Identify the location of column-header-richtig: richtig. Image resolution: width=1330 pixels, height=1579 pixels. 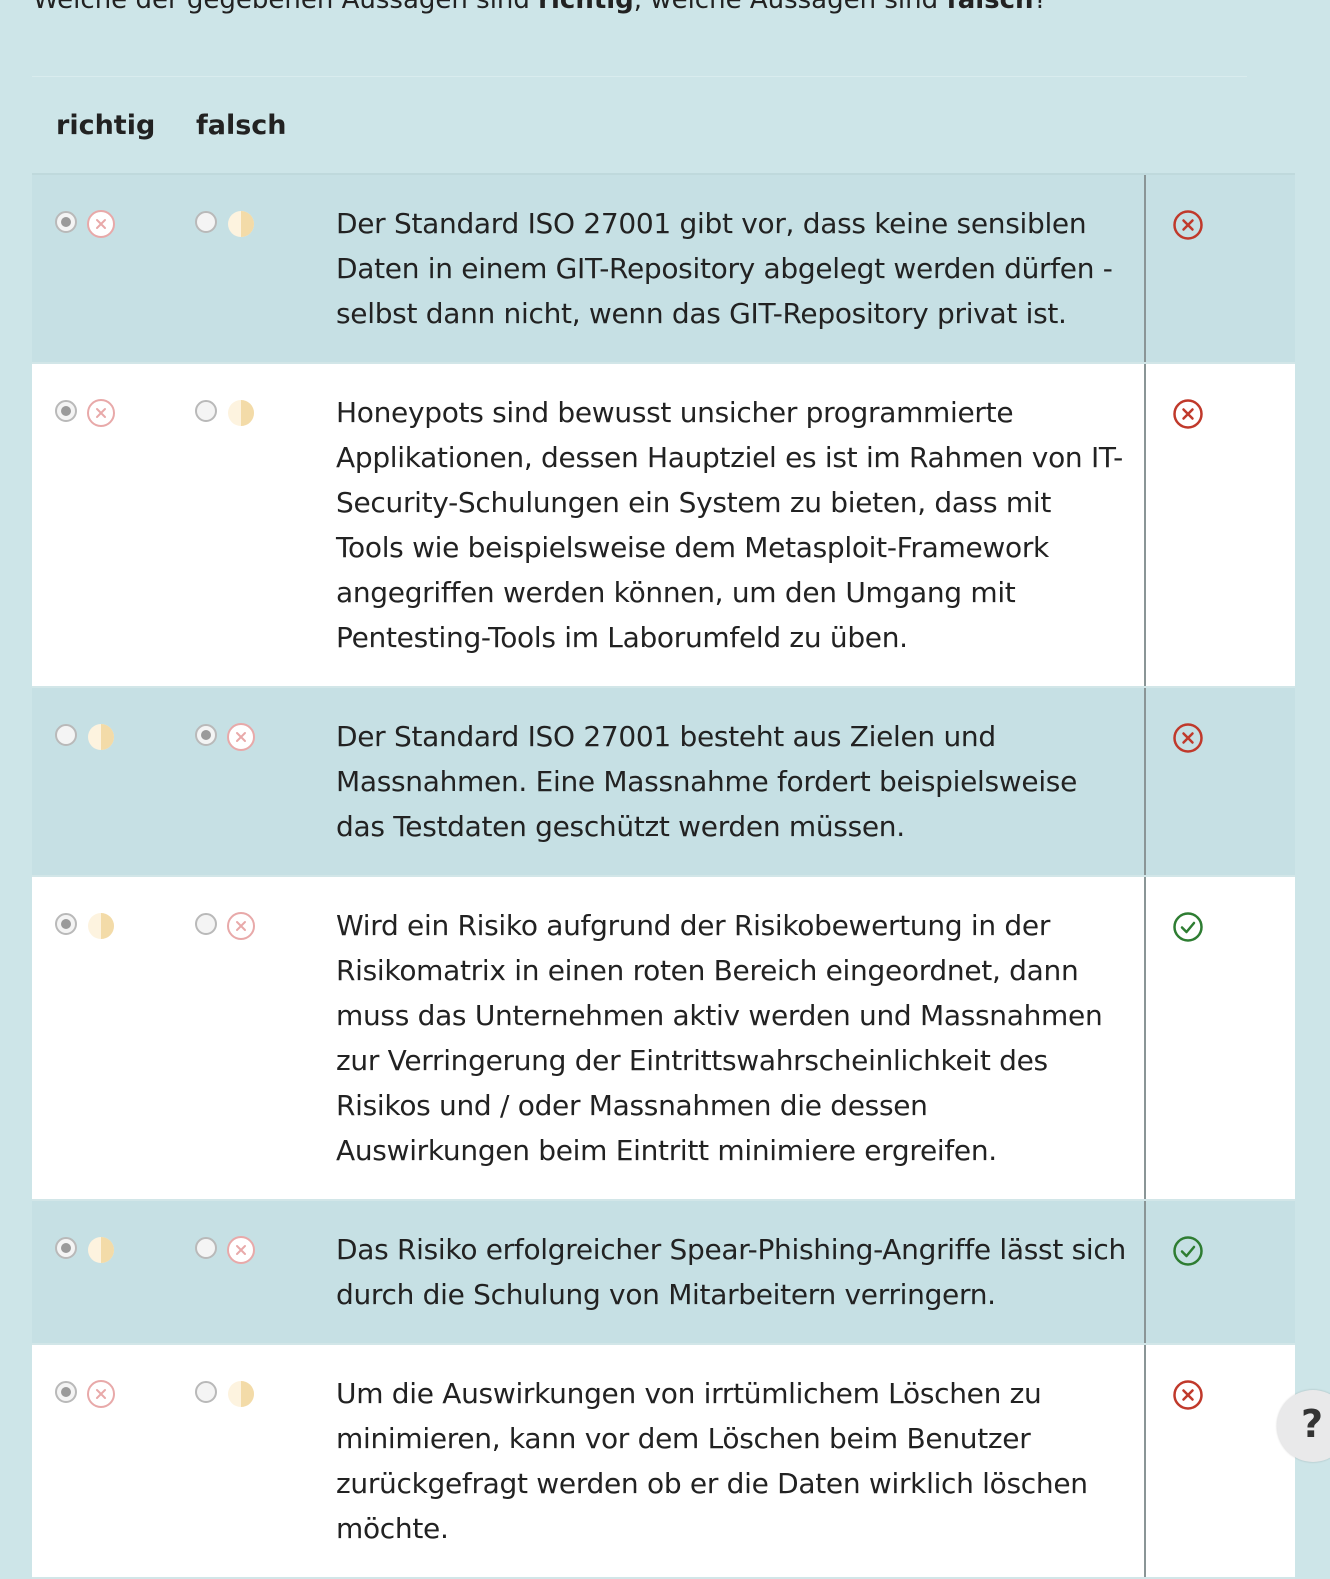
(106, 125).